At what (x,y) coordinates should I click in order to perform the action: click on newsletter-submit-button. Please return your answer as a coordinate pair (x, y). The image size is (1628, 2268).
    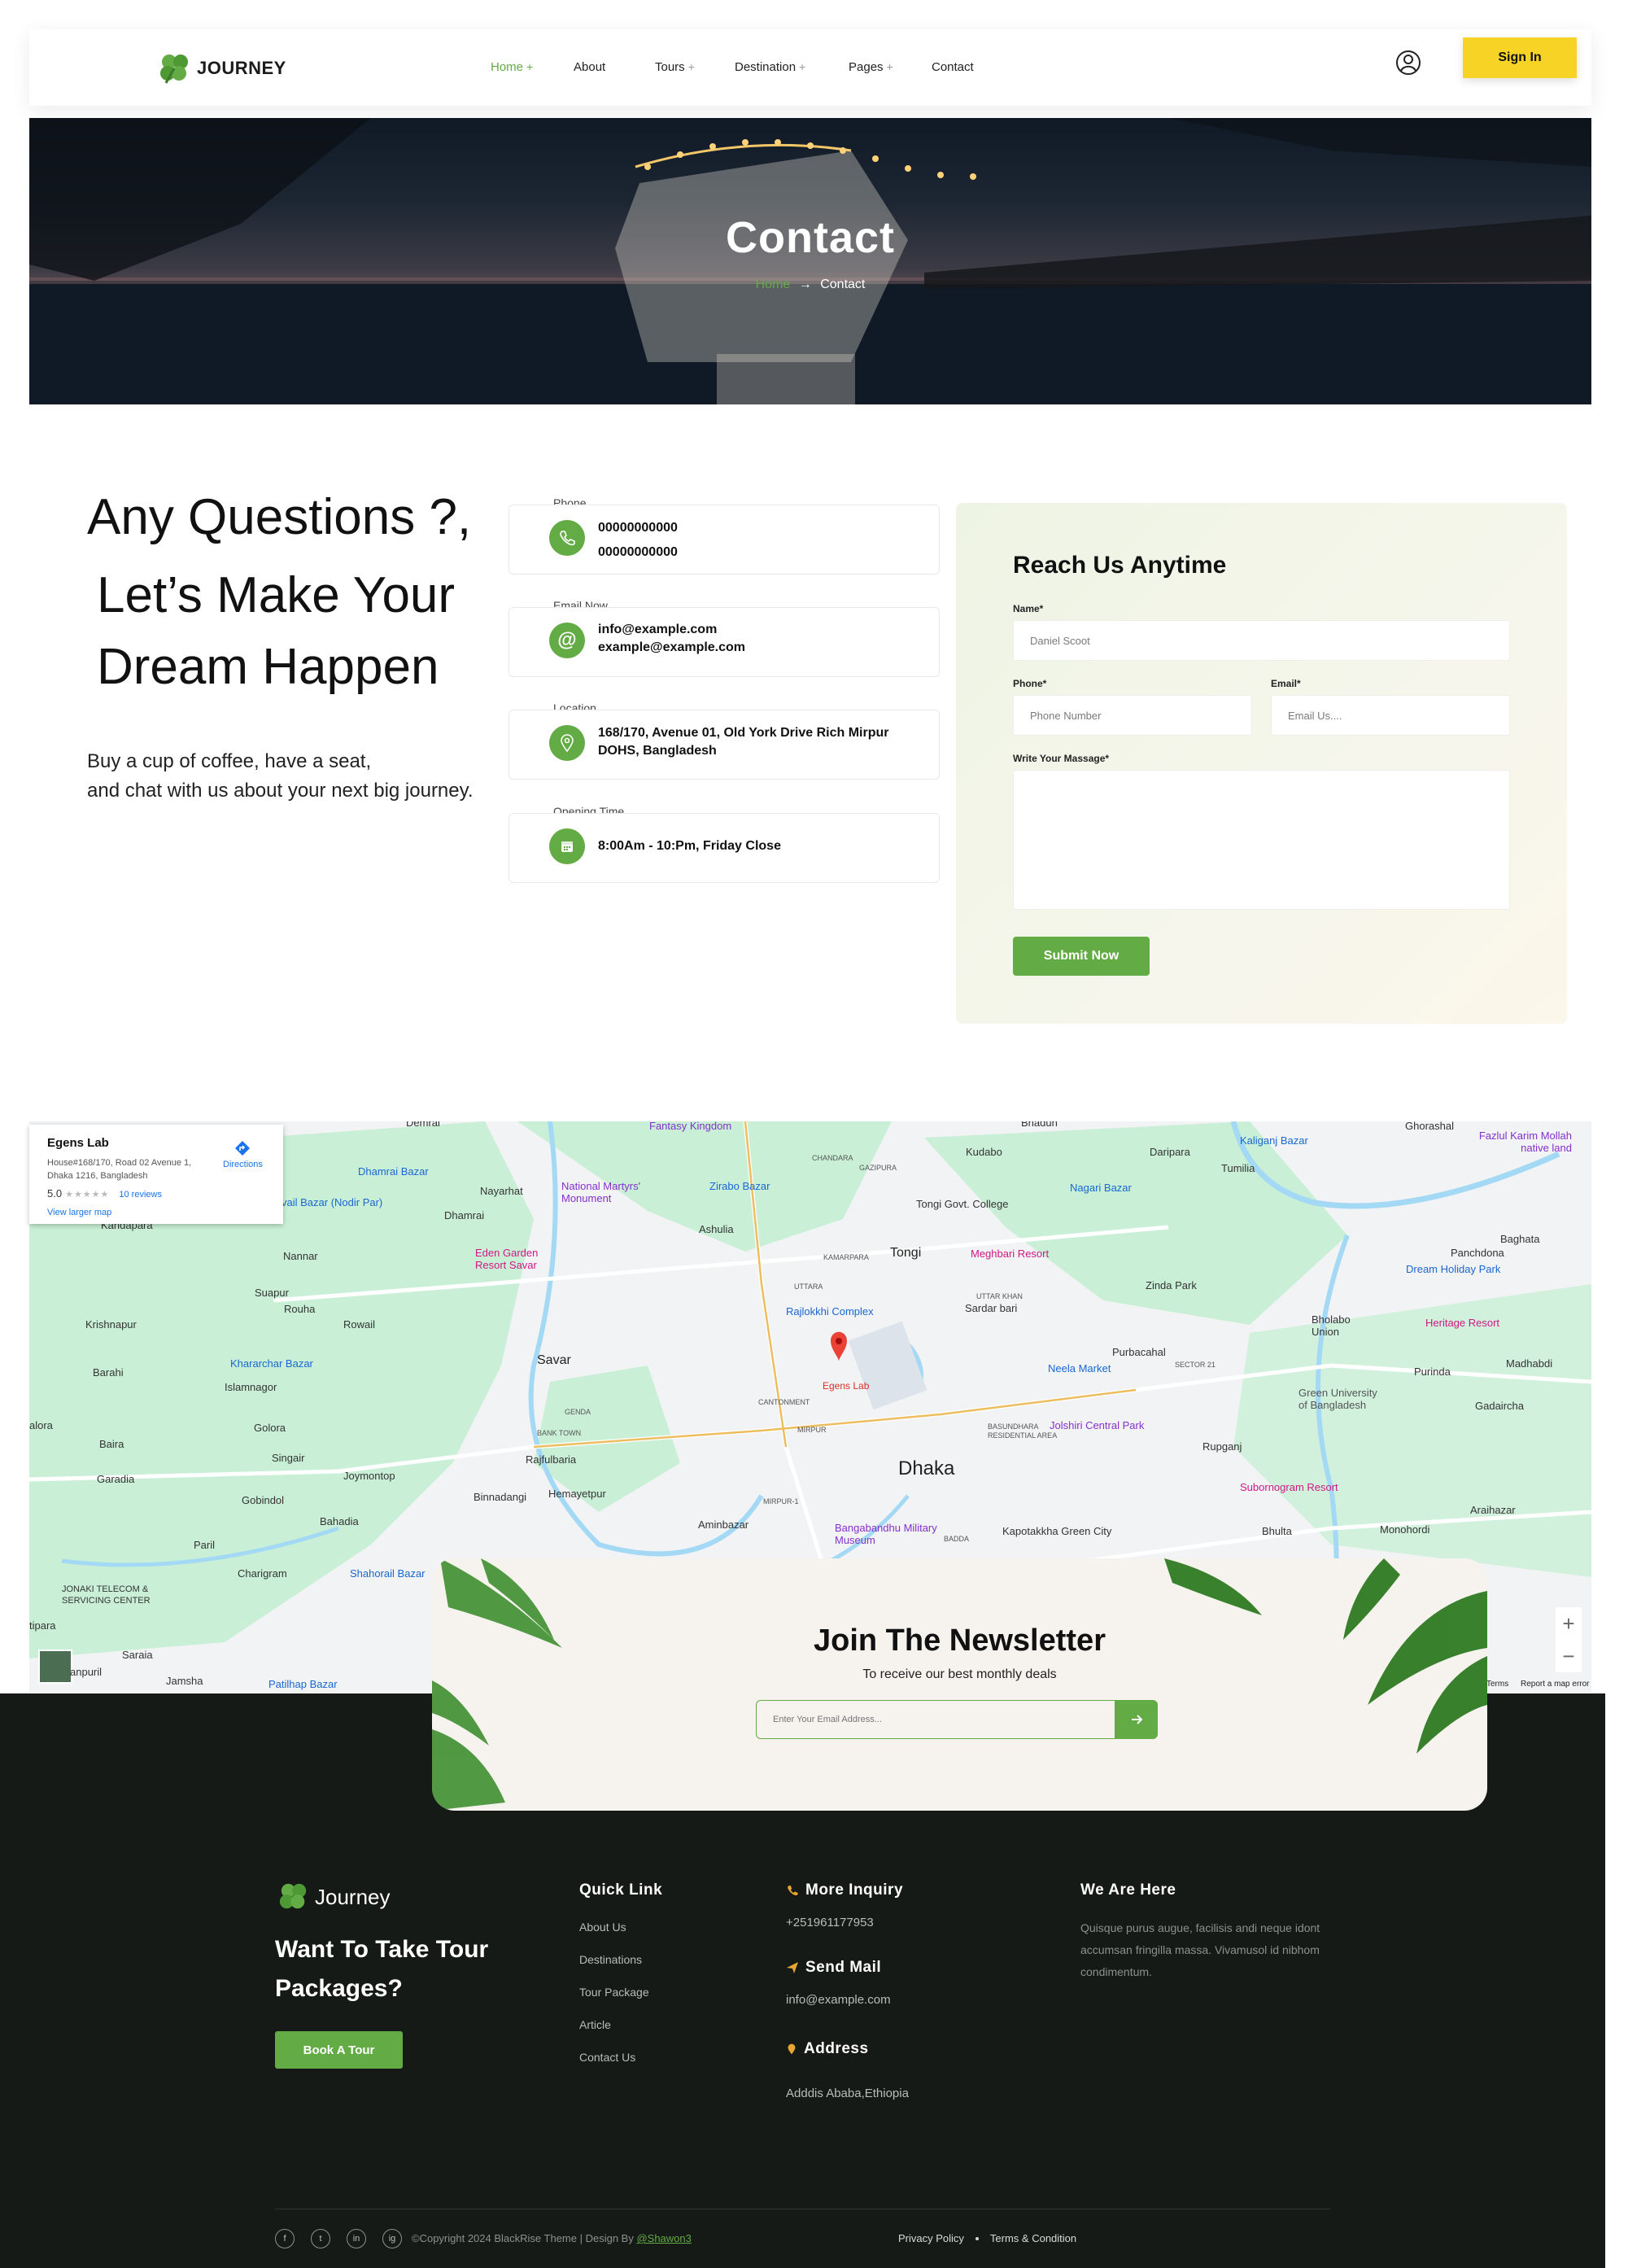
    Looking at the image, I should click on (1136, 1719).